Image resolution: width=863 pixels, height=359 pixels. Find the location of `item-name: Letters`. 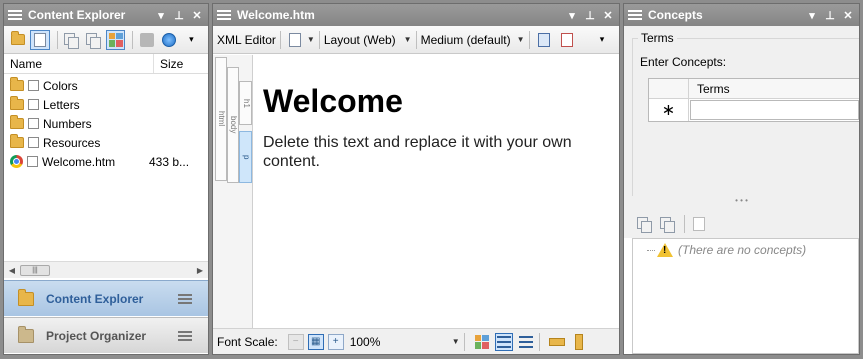

item-name: Letters is located at coordinates (61, 104).